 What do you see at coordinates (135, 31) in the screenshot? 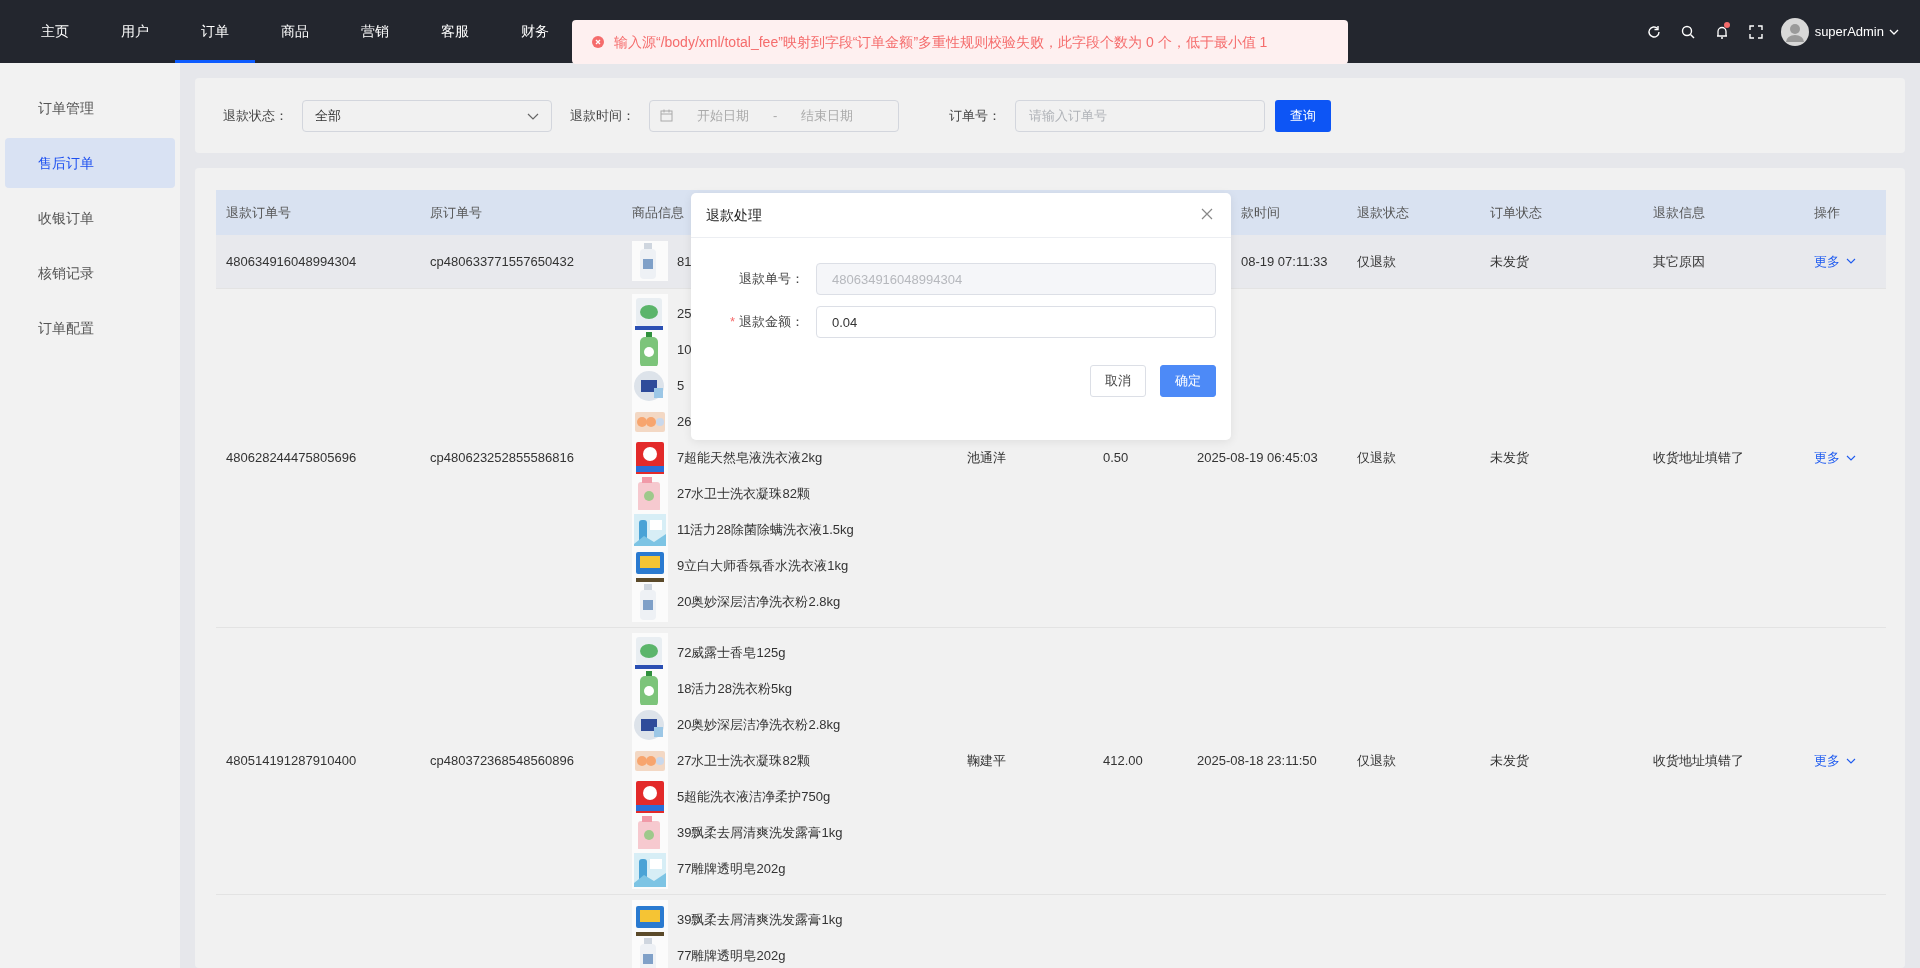
I see `nav-tab: 用户` at bounding box center [135, 31].